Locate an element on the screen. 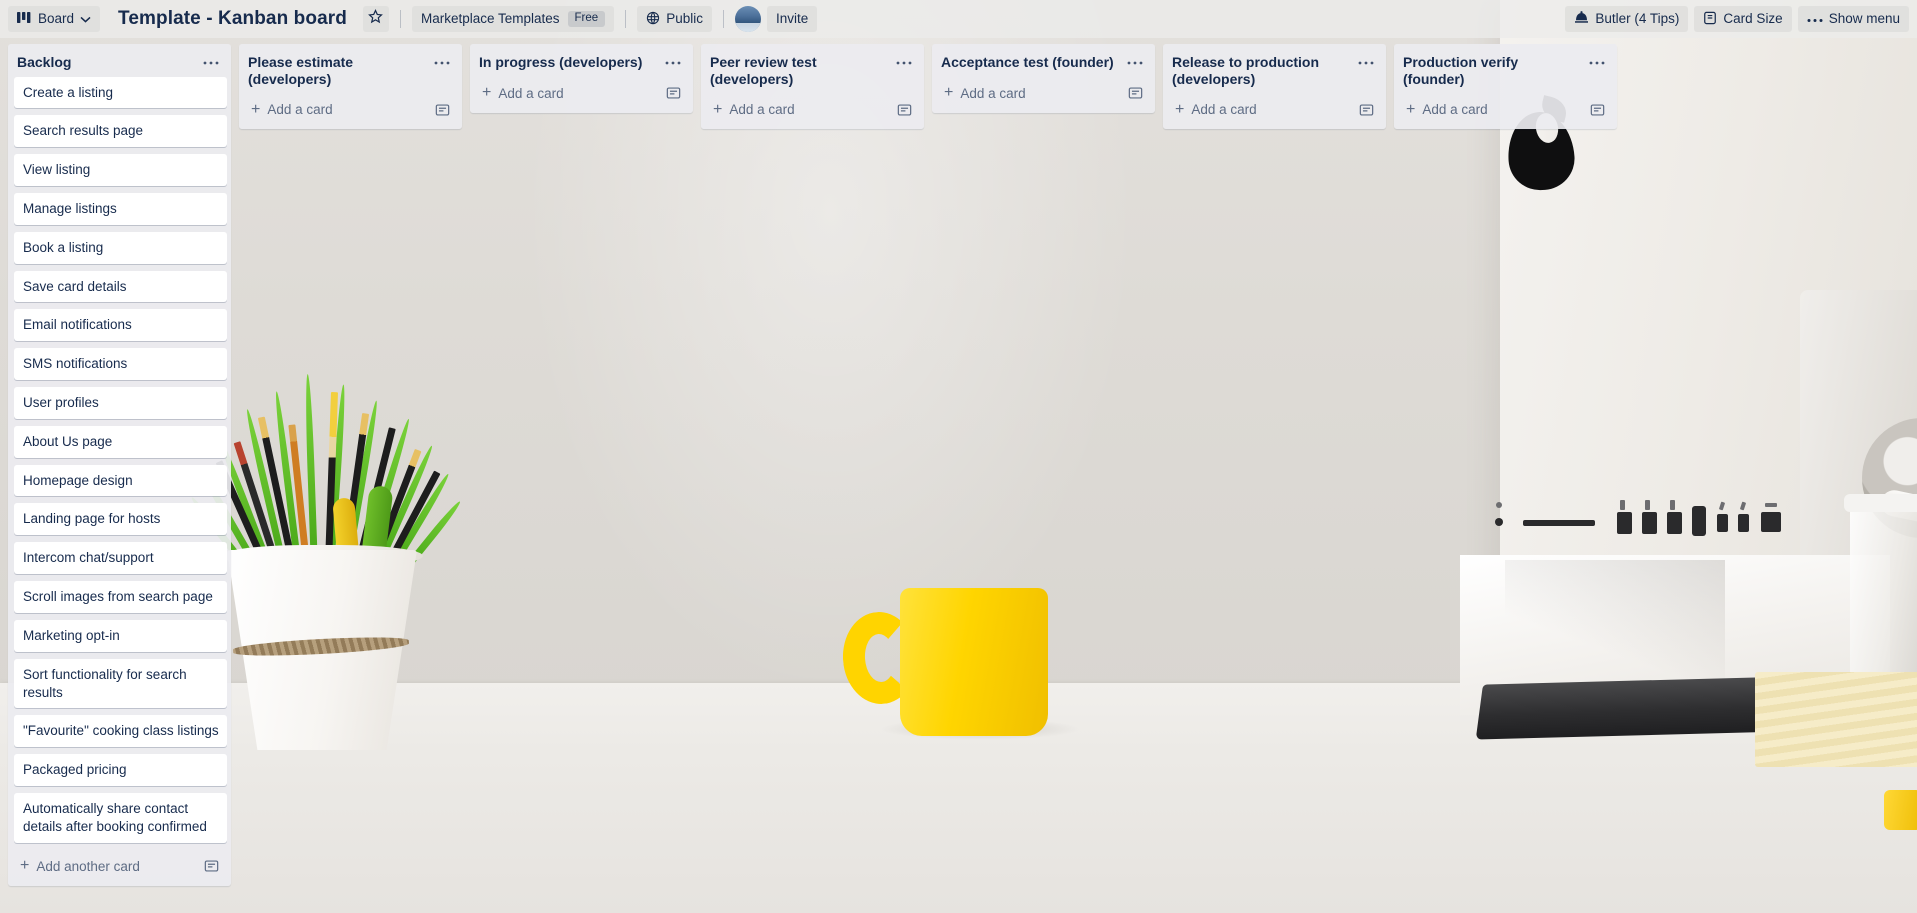 Image resolution: width=1917 pixels, height=913 pixels. workspace-plan-badge: Free is located at coordinates (586, 19).